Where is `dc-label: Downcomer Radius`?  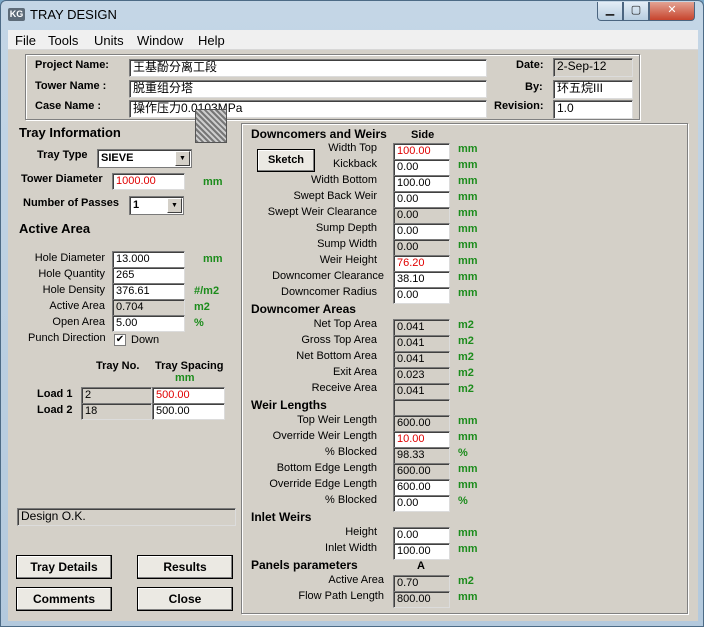 dc-label: Downcomer Radius is located at coordinates (329, 292).